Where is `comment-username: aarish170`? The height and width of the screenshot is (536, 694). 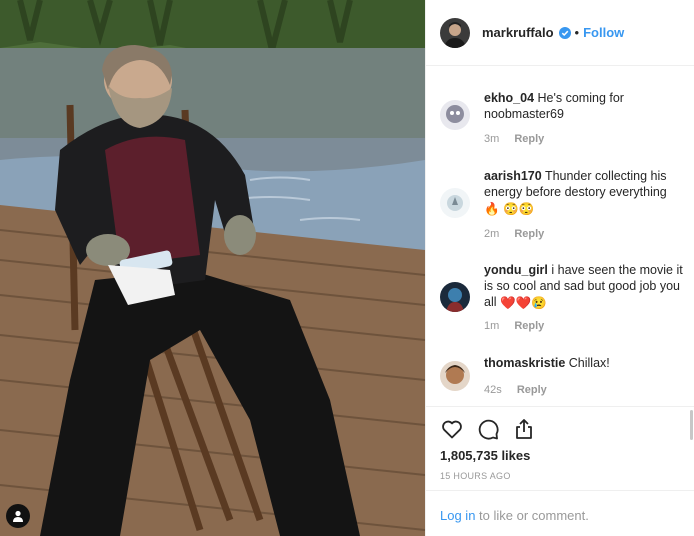 comment-username: aarish170 is located at coordinates (513, 176).